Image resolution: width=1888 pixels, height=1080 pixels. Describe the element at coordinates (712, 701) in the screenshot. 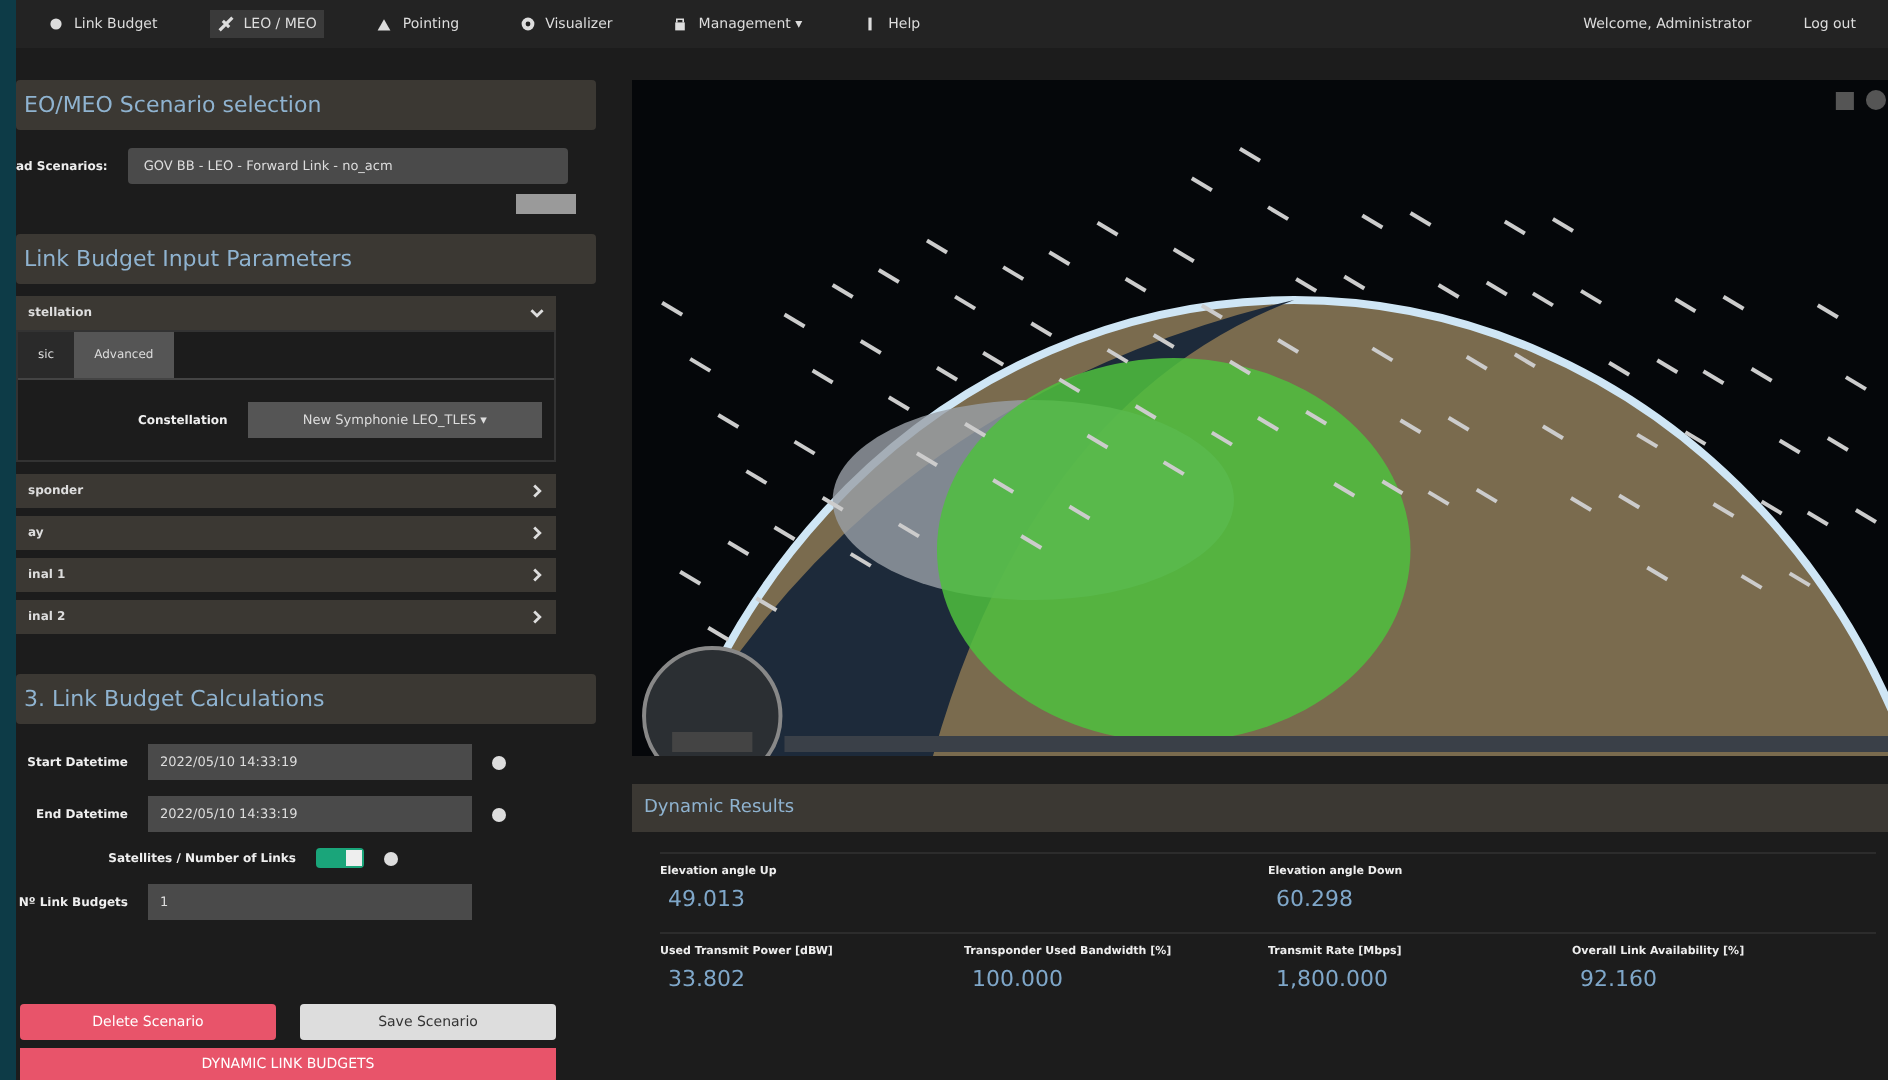

I see `clock-widget` at that location.